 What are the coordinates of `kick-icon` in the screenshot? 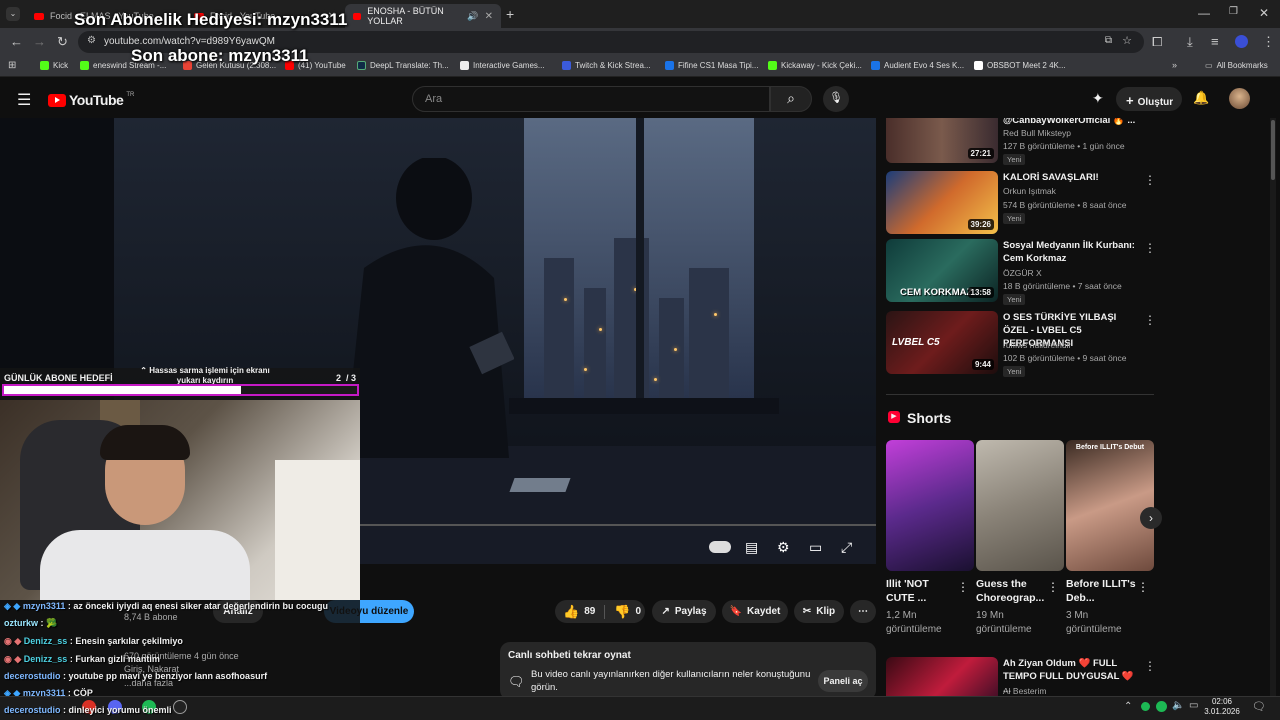 It's located at (44, 65).